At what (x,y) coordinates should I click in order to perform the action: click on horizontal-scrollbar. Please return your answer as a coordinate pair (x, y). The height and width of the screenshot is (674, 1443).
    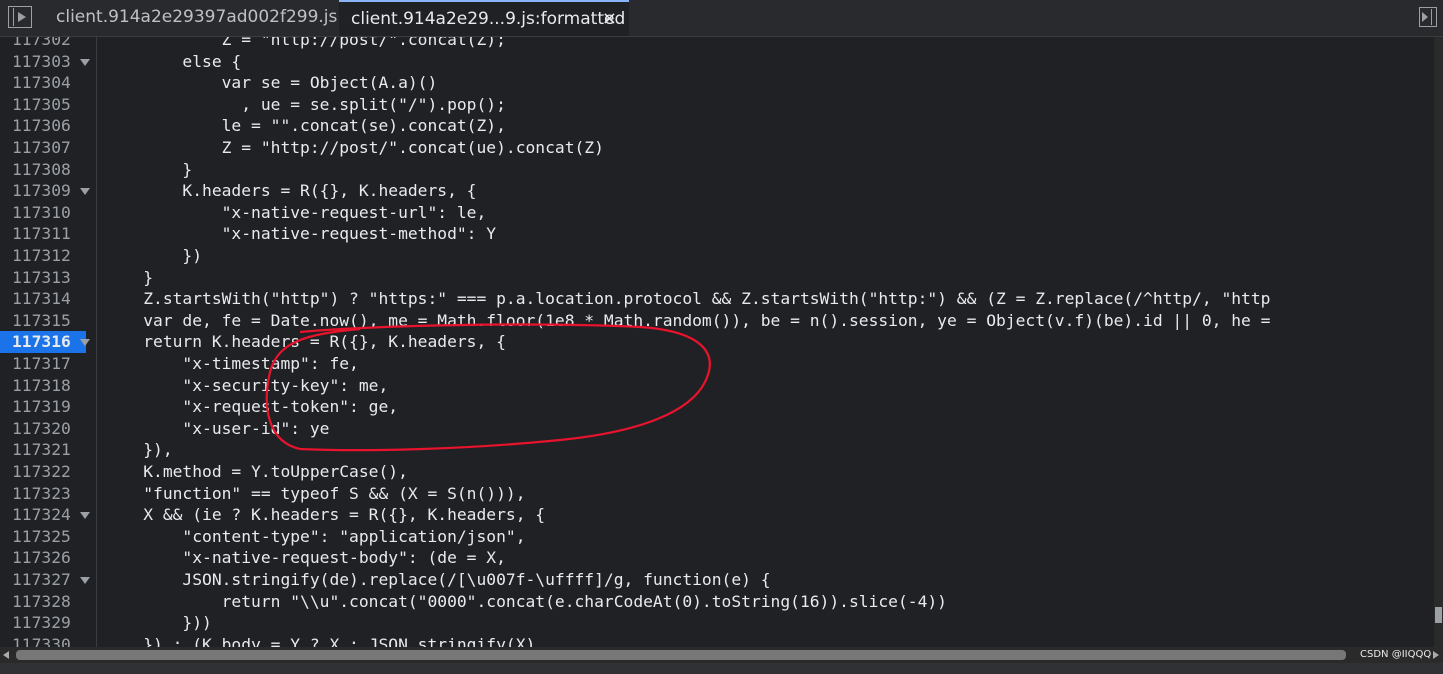
    Looking at the image, I should click on (721, 655).